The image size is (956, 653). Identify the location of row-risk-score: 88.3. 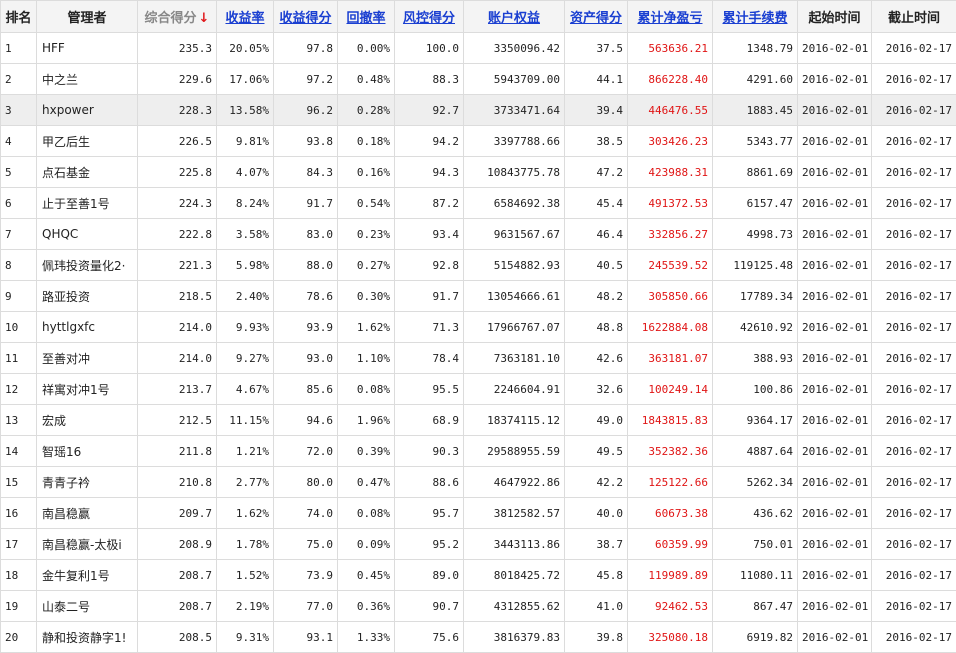
(429, 79).